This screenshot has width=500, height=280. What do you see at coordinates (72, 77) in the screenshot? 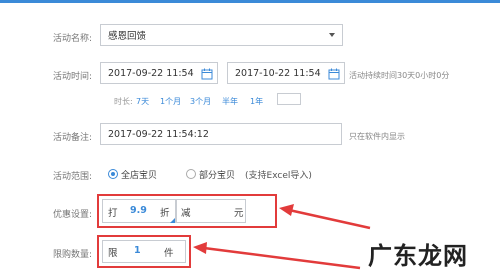
I see `activity-time-label: 活动时间:` at bounding box center [72, 77].